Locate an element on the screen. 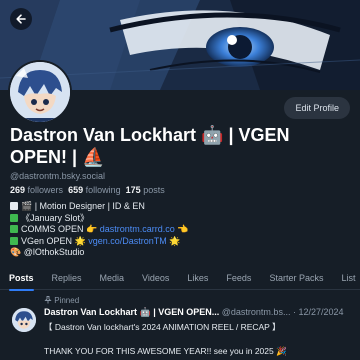  bio-line: COMMS OPEN 👉 dastrontm.carrd.co 👈 is located at coordinates (180, 230).